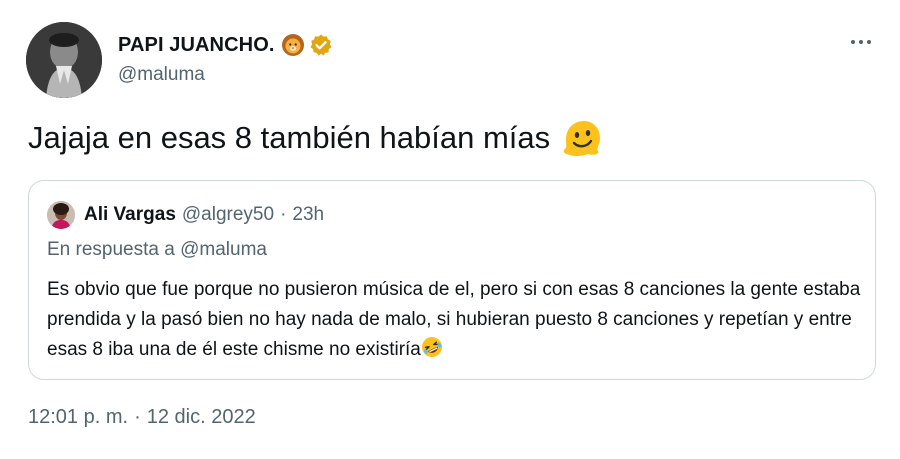 This screenshot has width=900, height=459. Describe the element at coordinates (225, 75) in the screenshot. I see `author-handle: @maluma` at that location.